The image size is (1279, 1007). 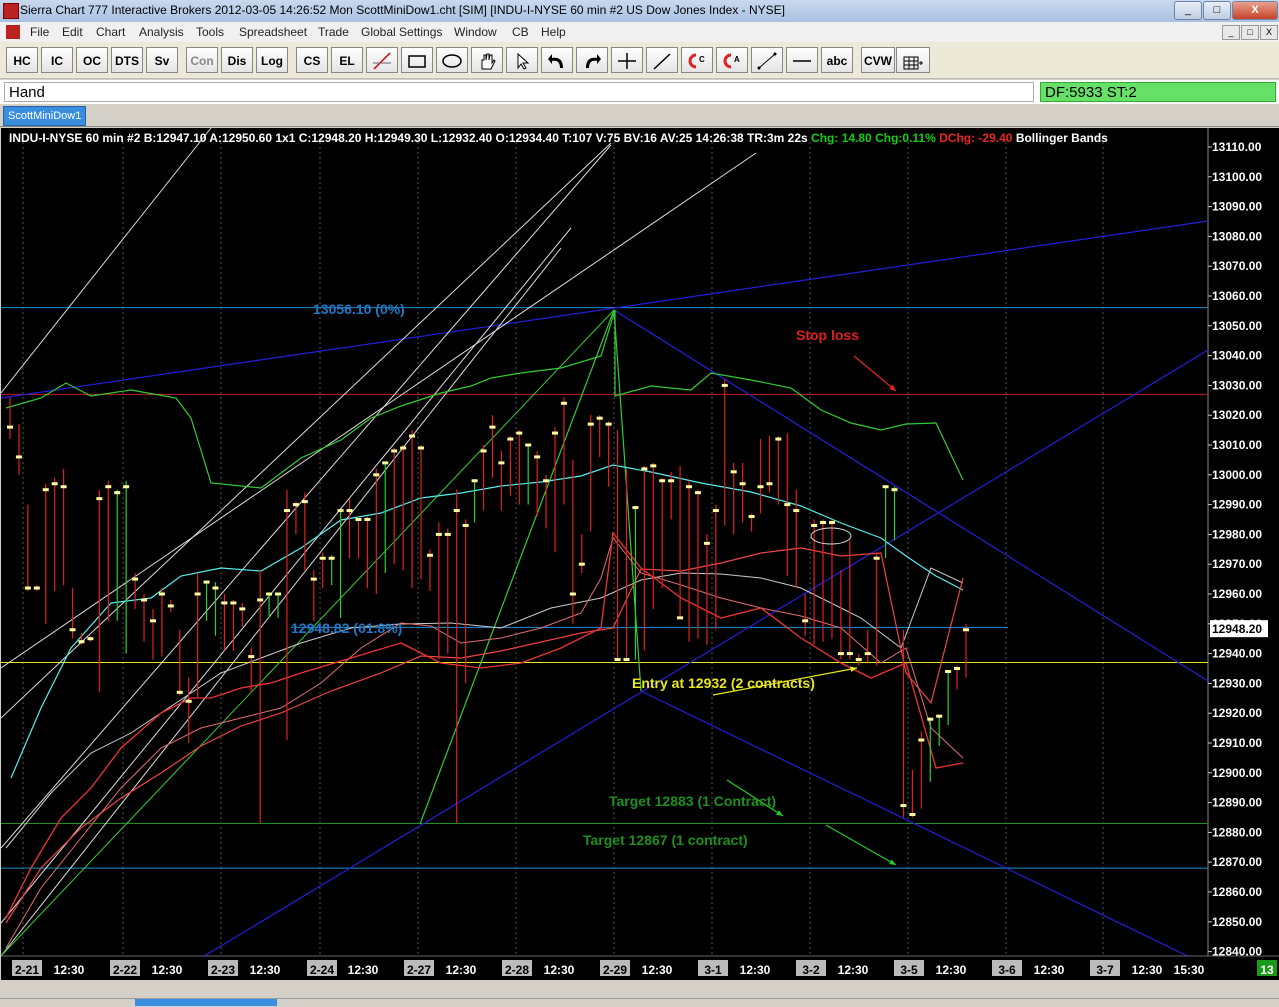 I want to click on close-button: X, so click(x=1255, y=10).